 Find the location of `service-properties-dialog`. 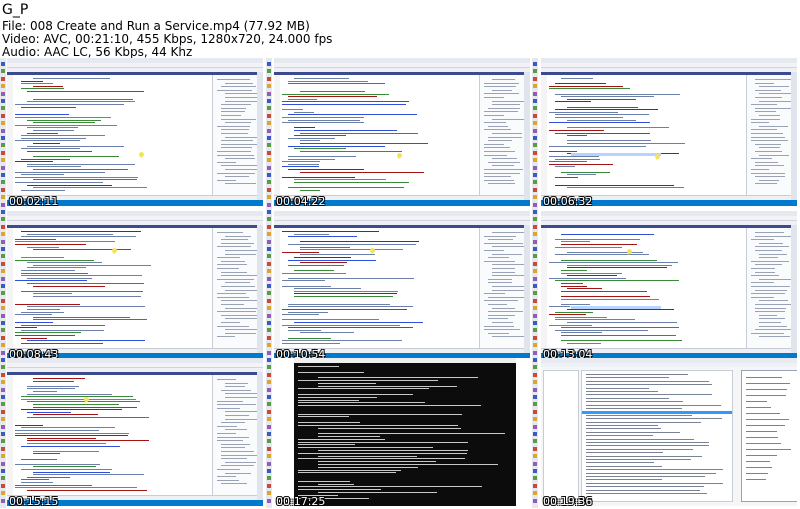

service-properties-dialog is located at coordinates (769, 436).